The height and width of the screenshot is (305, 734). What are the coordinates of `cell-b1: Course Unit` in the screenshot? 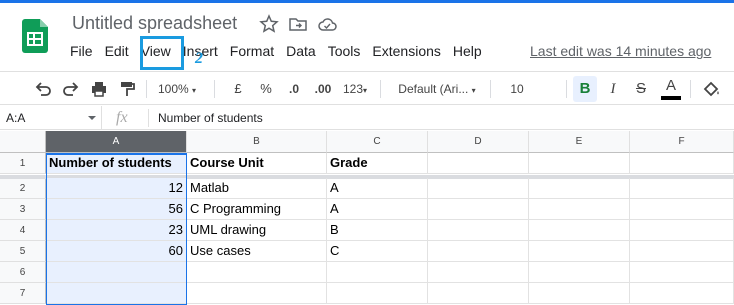 It's located at (257, 163).